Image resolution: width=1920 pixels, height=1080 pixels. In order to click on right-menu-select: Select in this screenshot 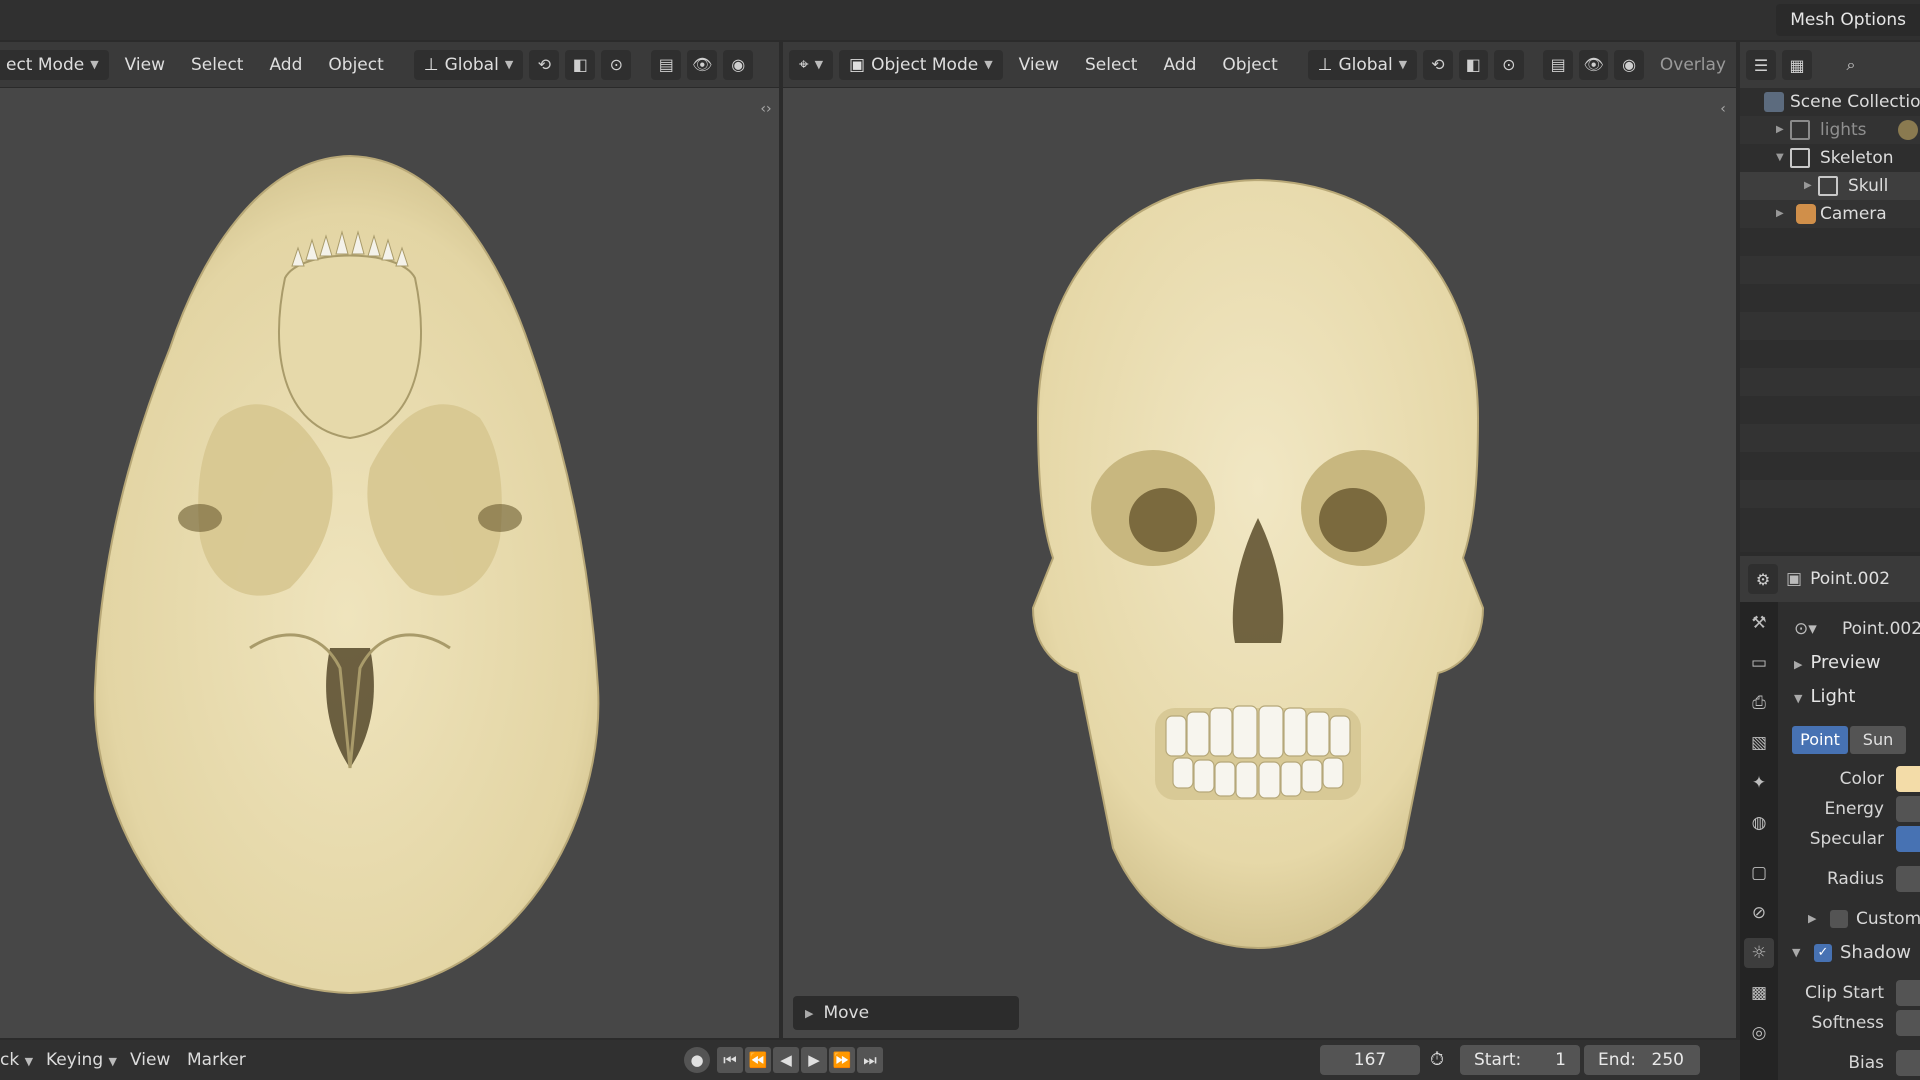, I will do `click(1111, 65)`.